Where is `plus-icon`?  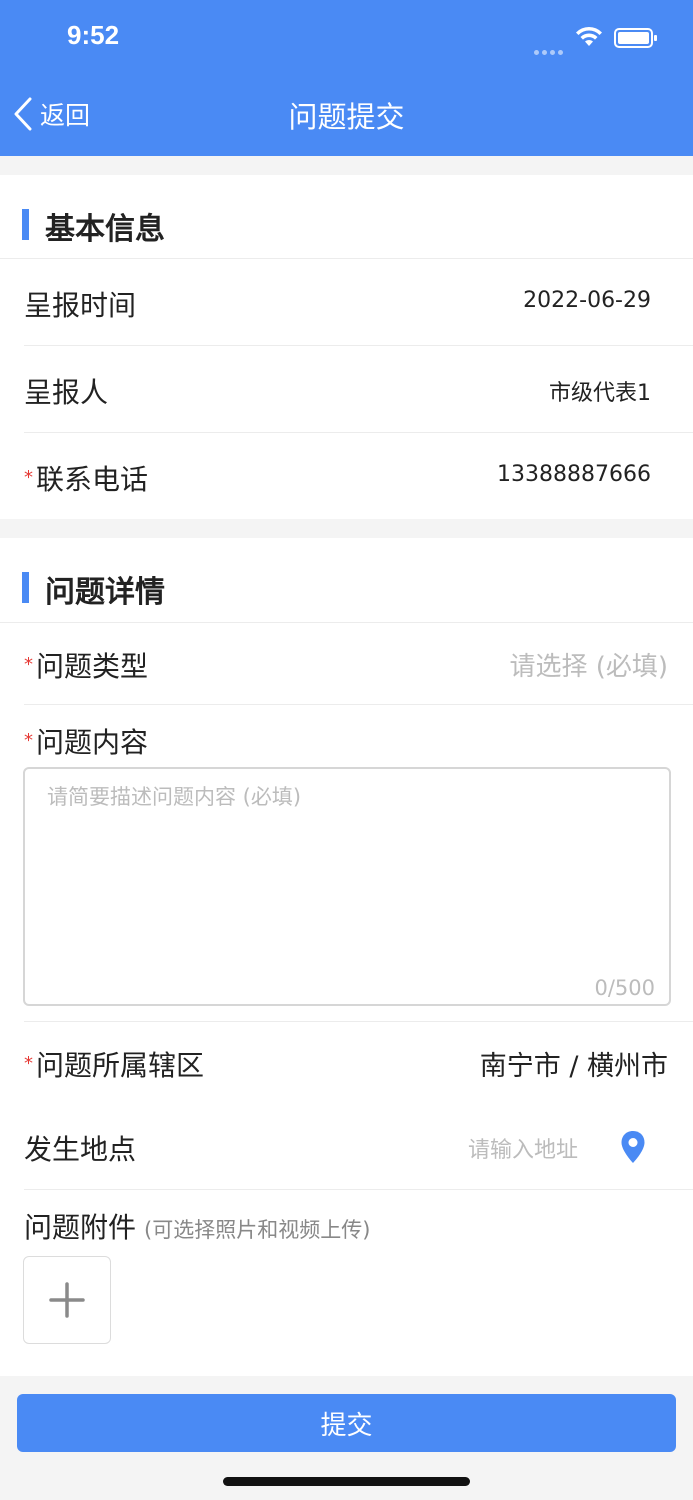 plus-icon is located at coordinates (67, 1300).